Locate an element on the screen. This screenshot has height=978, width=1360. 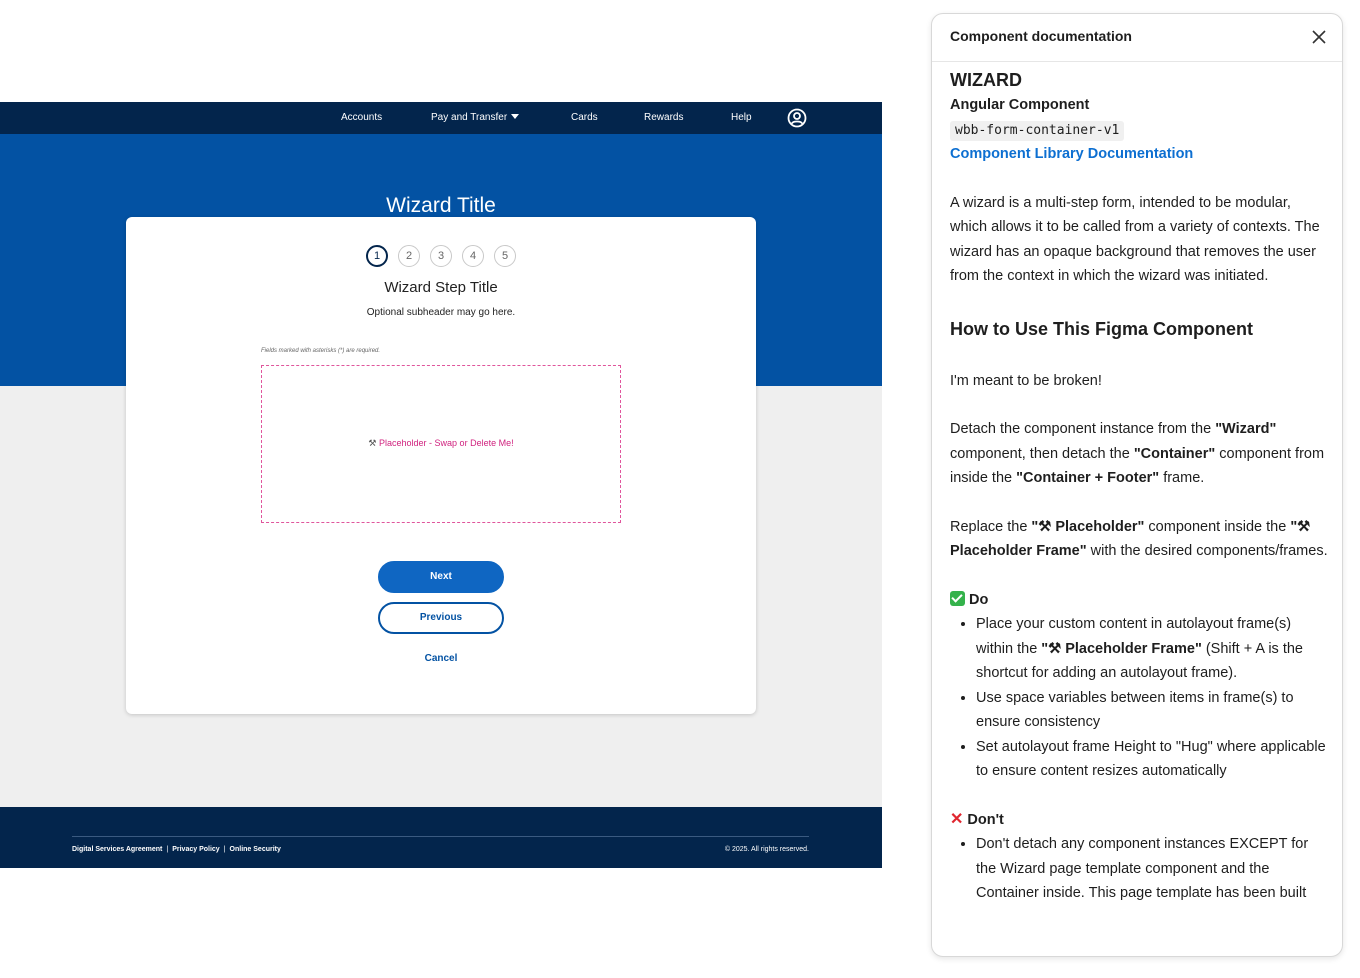
footer-divider is located at coordinates (440, 836).